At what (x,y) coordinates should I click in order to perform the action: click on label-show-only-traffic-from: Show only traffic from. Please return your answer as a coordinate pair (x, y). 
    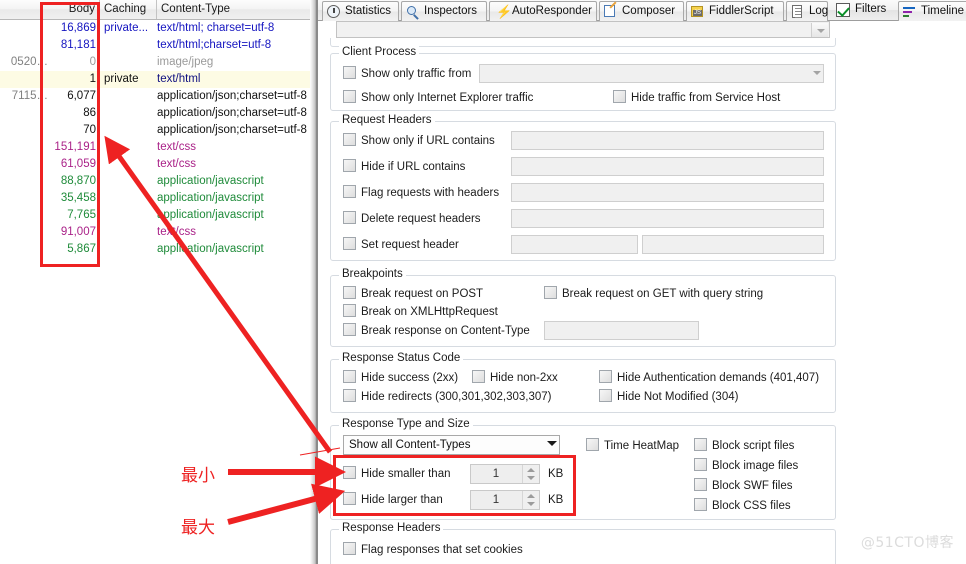
    Looking at the image, I should click on (416, 74).